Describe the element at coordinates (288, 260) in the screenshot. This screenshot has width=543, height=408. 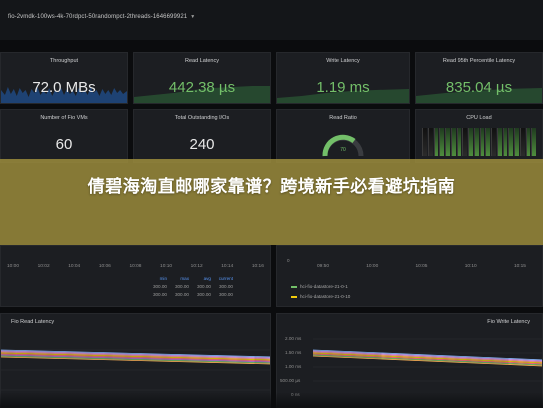
I see `axis-zero-label: 0` at that location.